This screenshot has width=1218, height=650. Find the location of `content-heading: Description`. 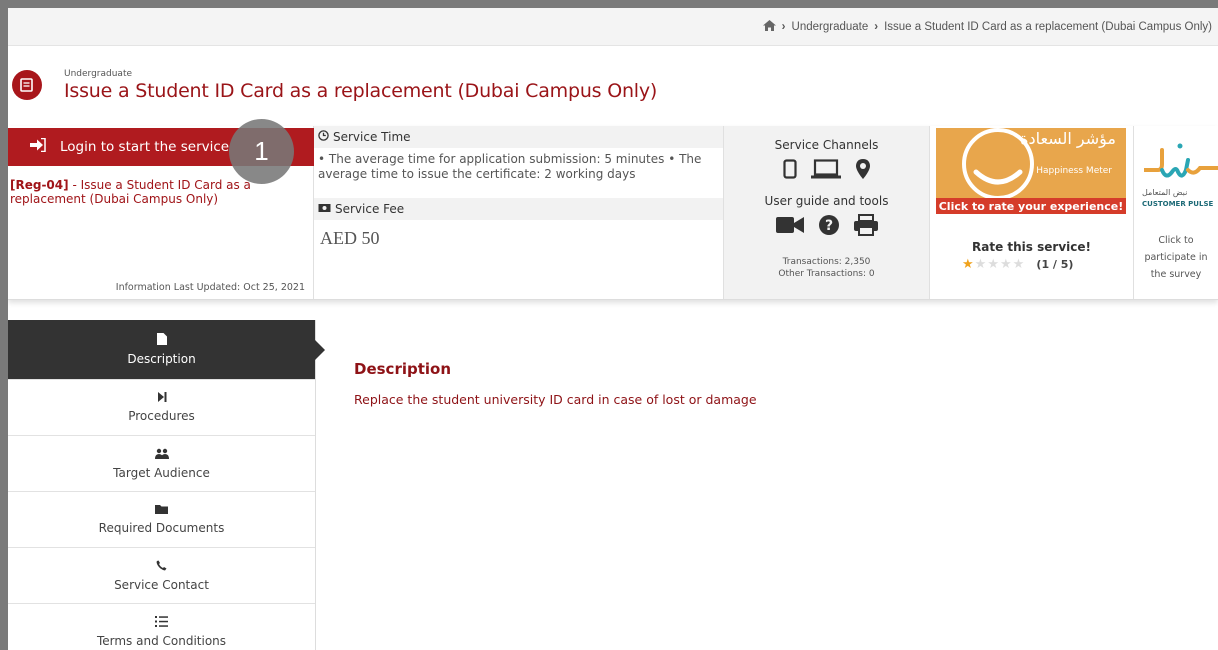

content-heading: Description is located at coordinates (403, 369).